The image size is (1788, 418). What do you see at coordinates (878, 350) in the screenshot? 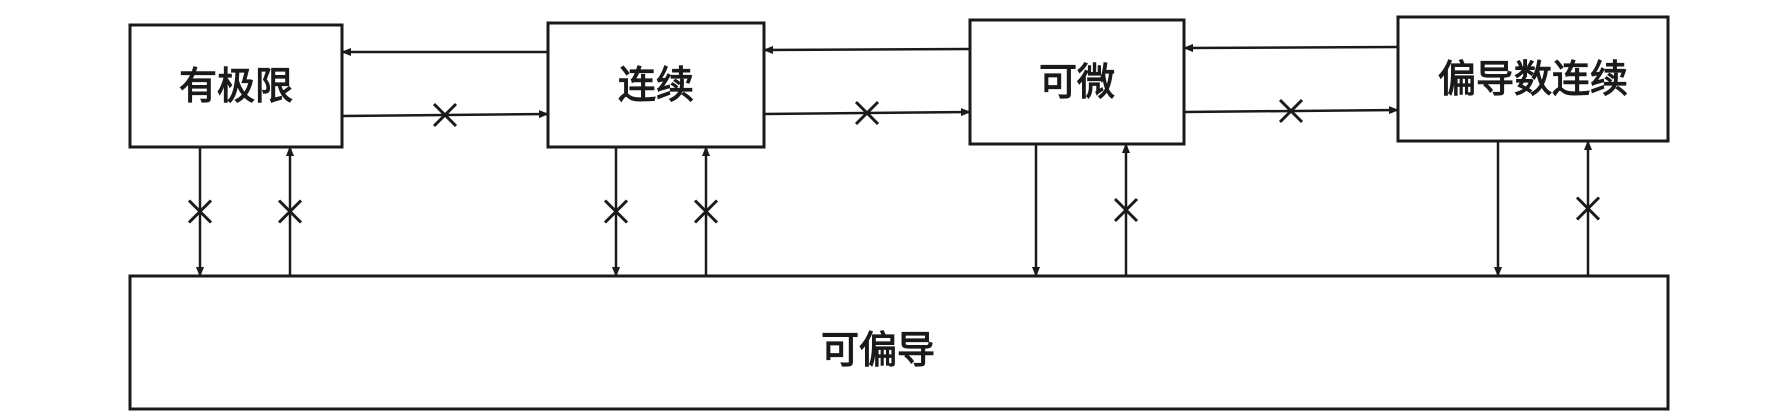
I see `node-label-partially-differentiable: 可偏导` at bounding box center [878, 350].